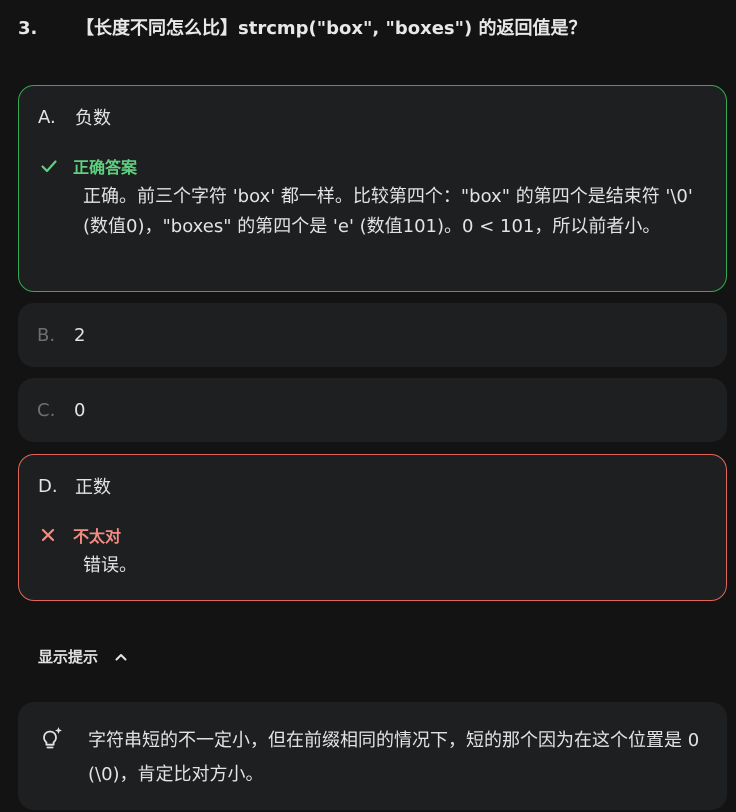 The width and height of the screenshot is (736, 812). Describe the element at coordinates (46, 410) in the screenshot. I see `option-letter: C.` at that location.